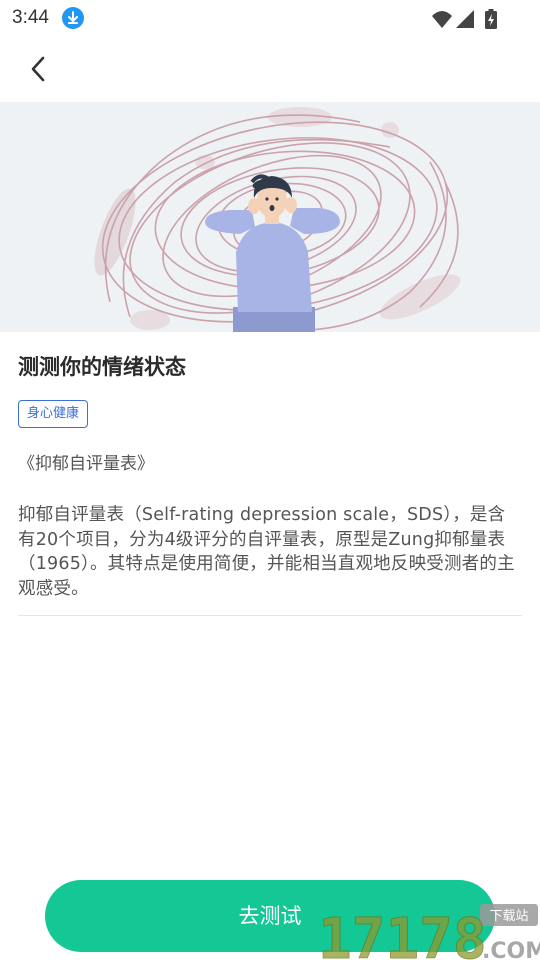 This screenshot has height=960, width=540. What do you see at coordinates (102, 367) in the screenshot?
I see `page-title: 测测你的情绪状态` at bounding box center [102, 367].